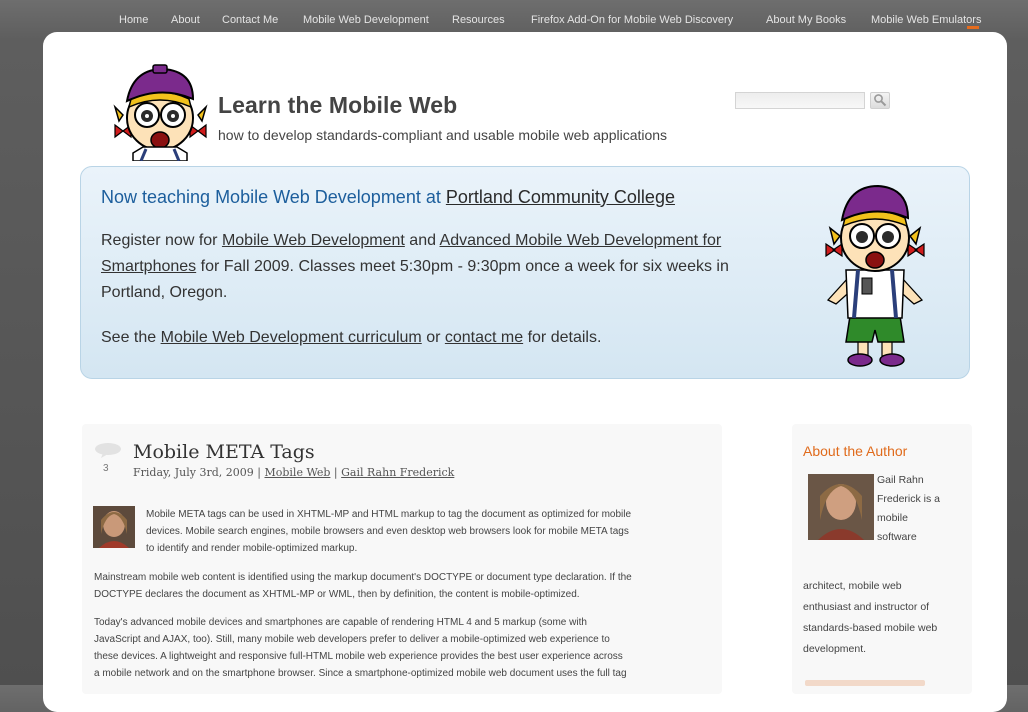 The height and width of the screenshot is (712, 1028). What do you see at coordinates (800, 100) in the screenshot?
I see `search-input` at bounding box center [800, 100].